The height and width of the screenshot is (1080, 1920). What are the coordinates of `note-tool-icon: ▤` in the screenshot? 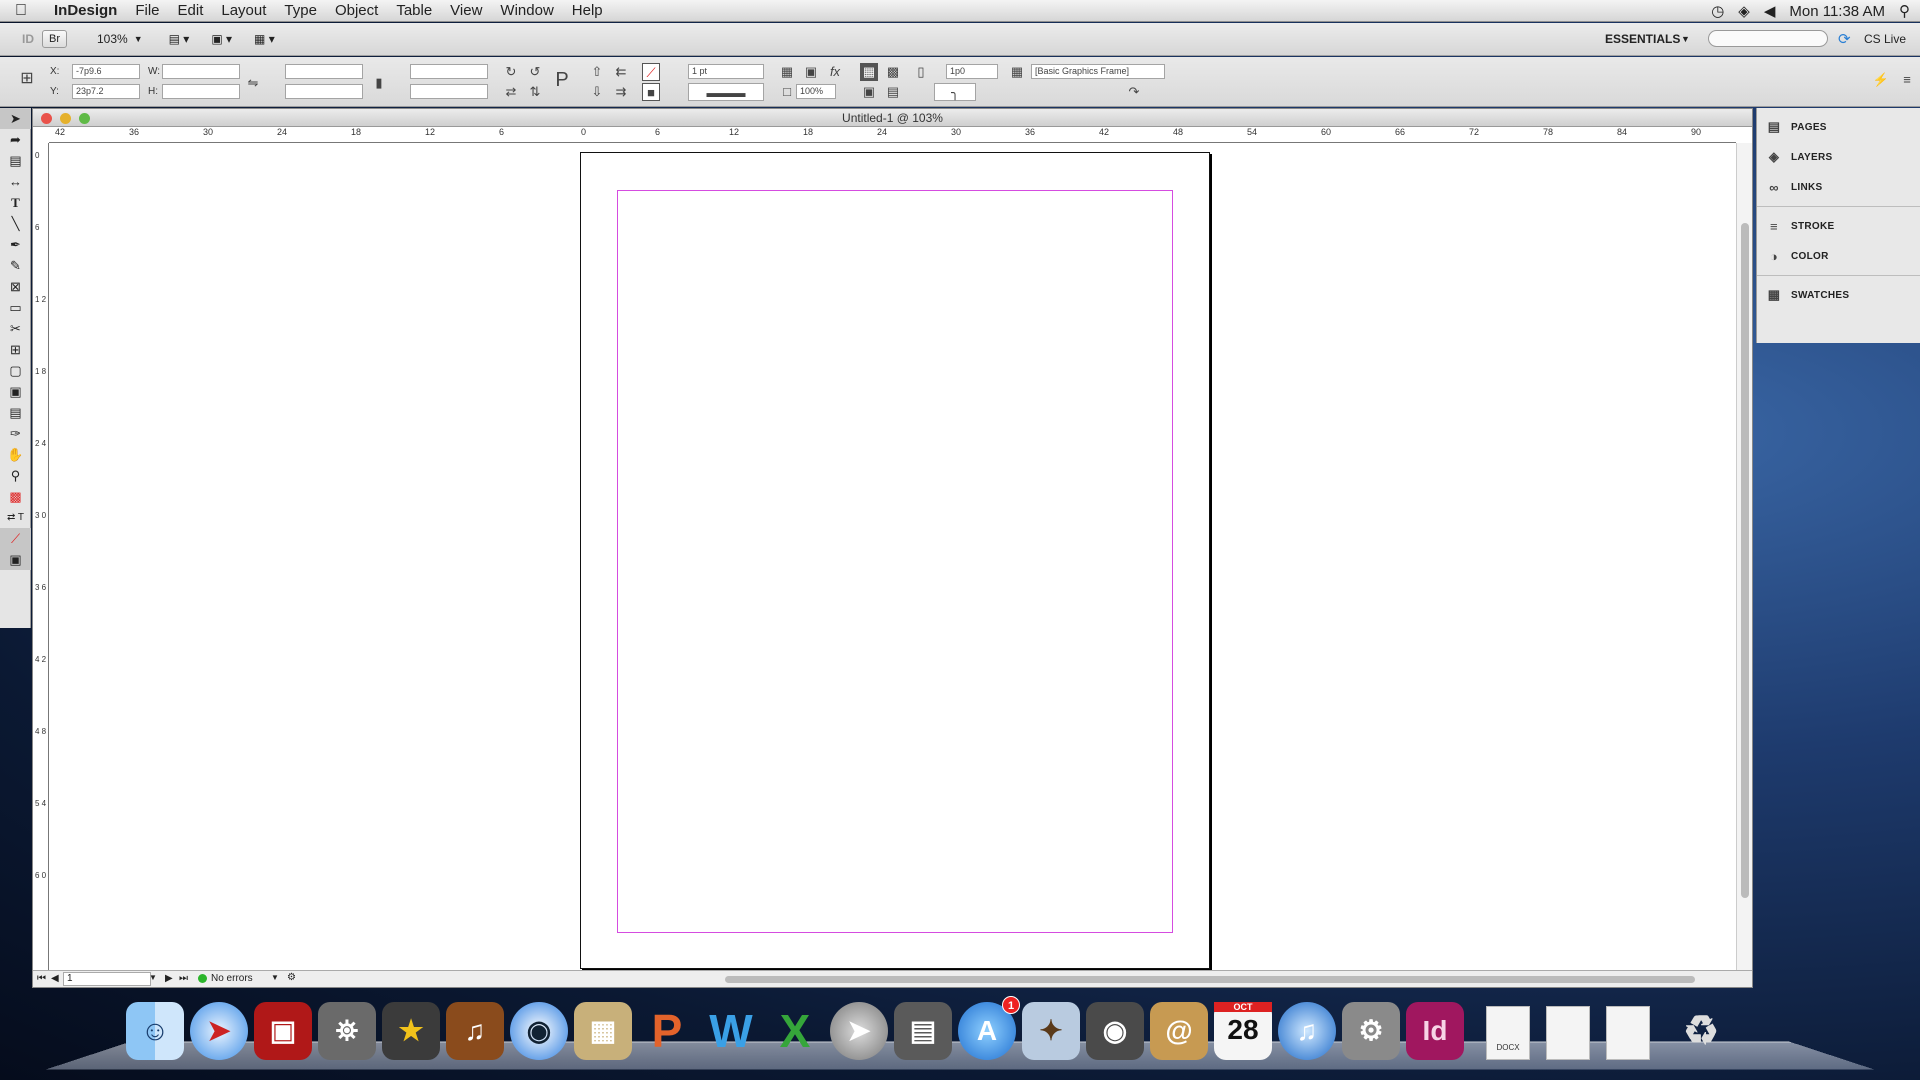 It's located at (15, 412).